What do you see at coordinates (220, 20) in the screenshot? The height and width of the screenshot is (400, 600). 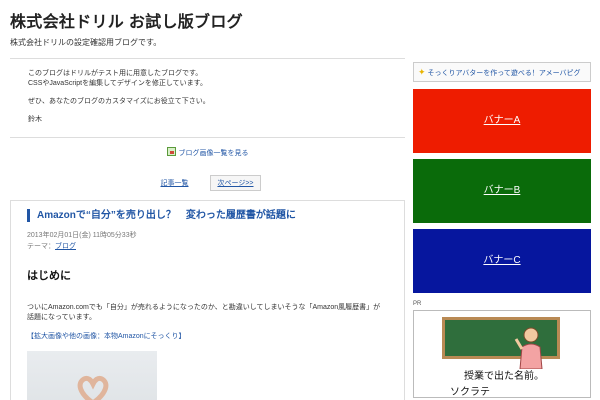 I see `site-title: 株式会社ドリル お試し版ブログ` at bounding box center [220, 20].